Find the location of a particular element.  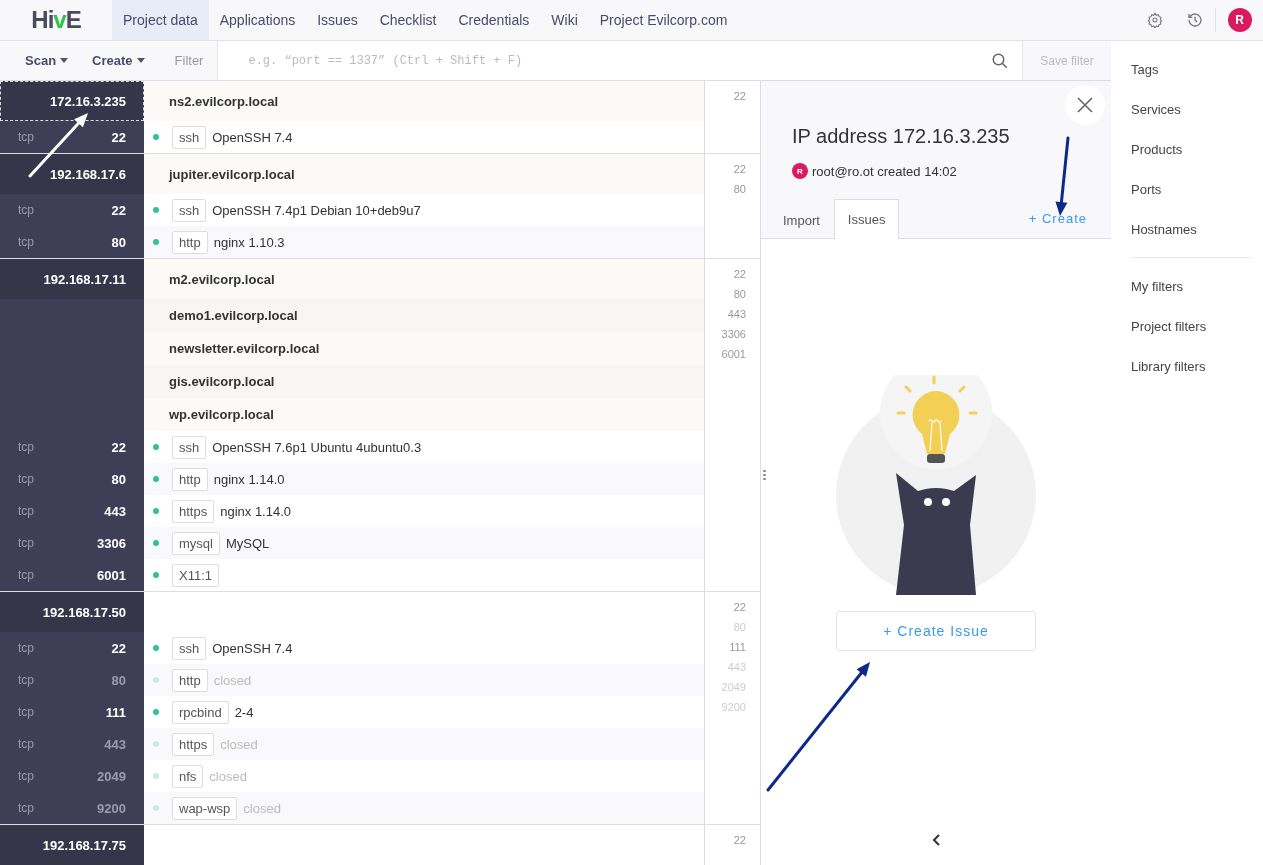

nav-tab: Applications is located at coordinates (257, 20).